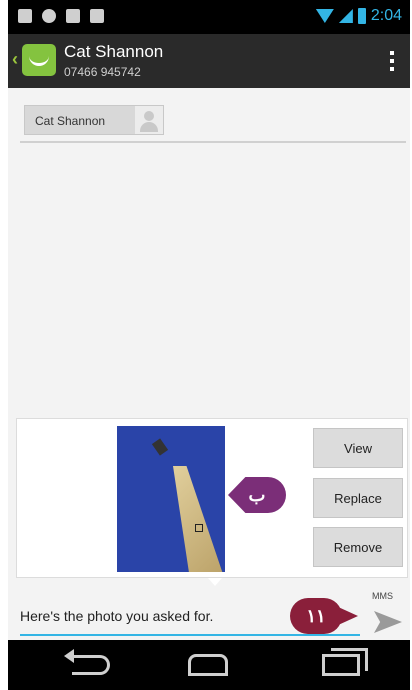 The width and height of the screenshot is (412, 690). Describe the element at coordinates (209, 61) in the screenshot. I see `action-bar: ‹ Cat Shannon 07466 945742` at that location.